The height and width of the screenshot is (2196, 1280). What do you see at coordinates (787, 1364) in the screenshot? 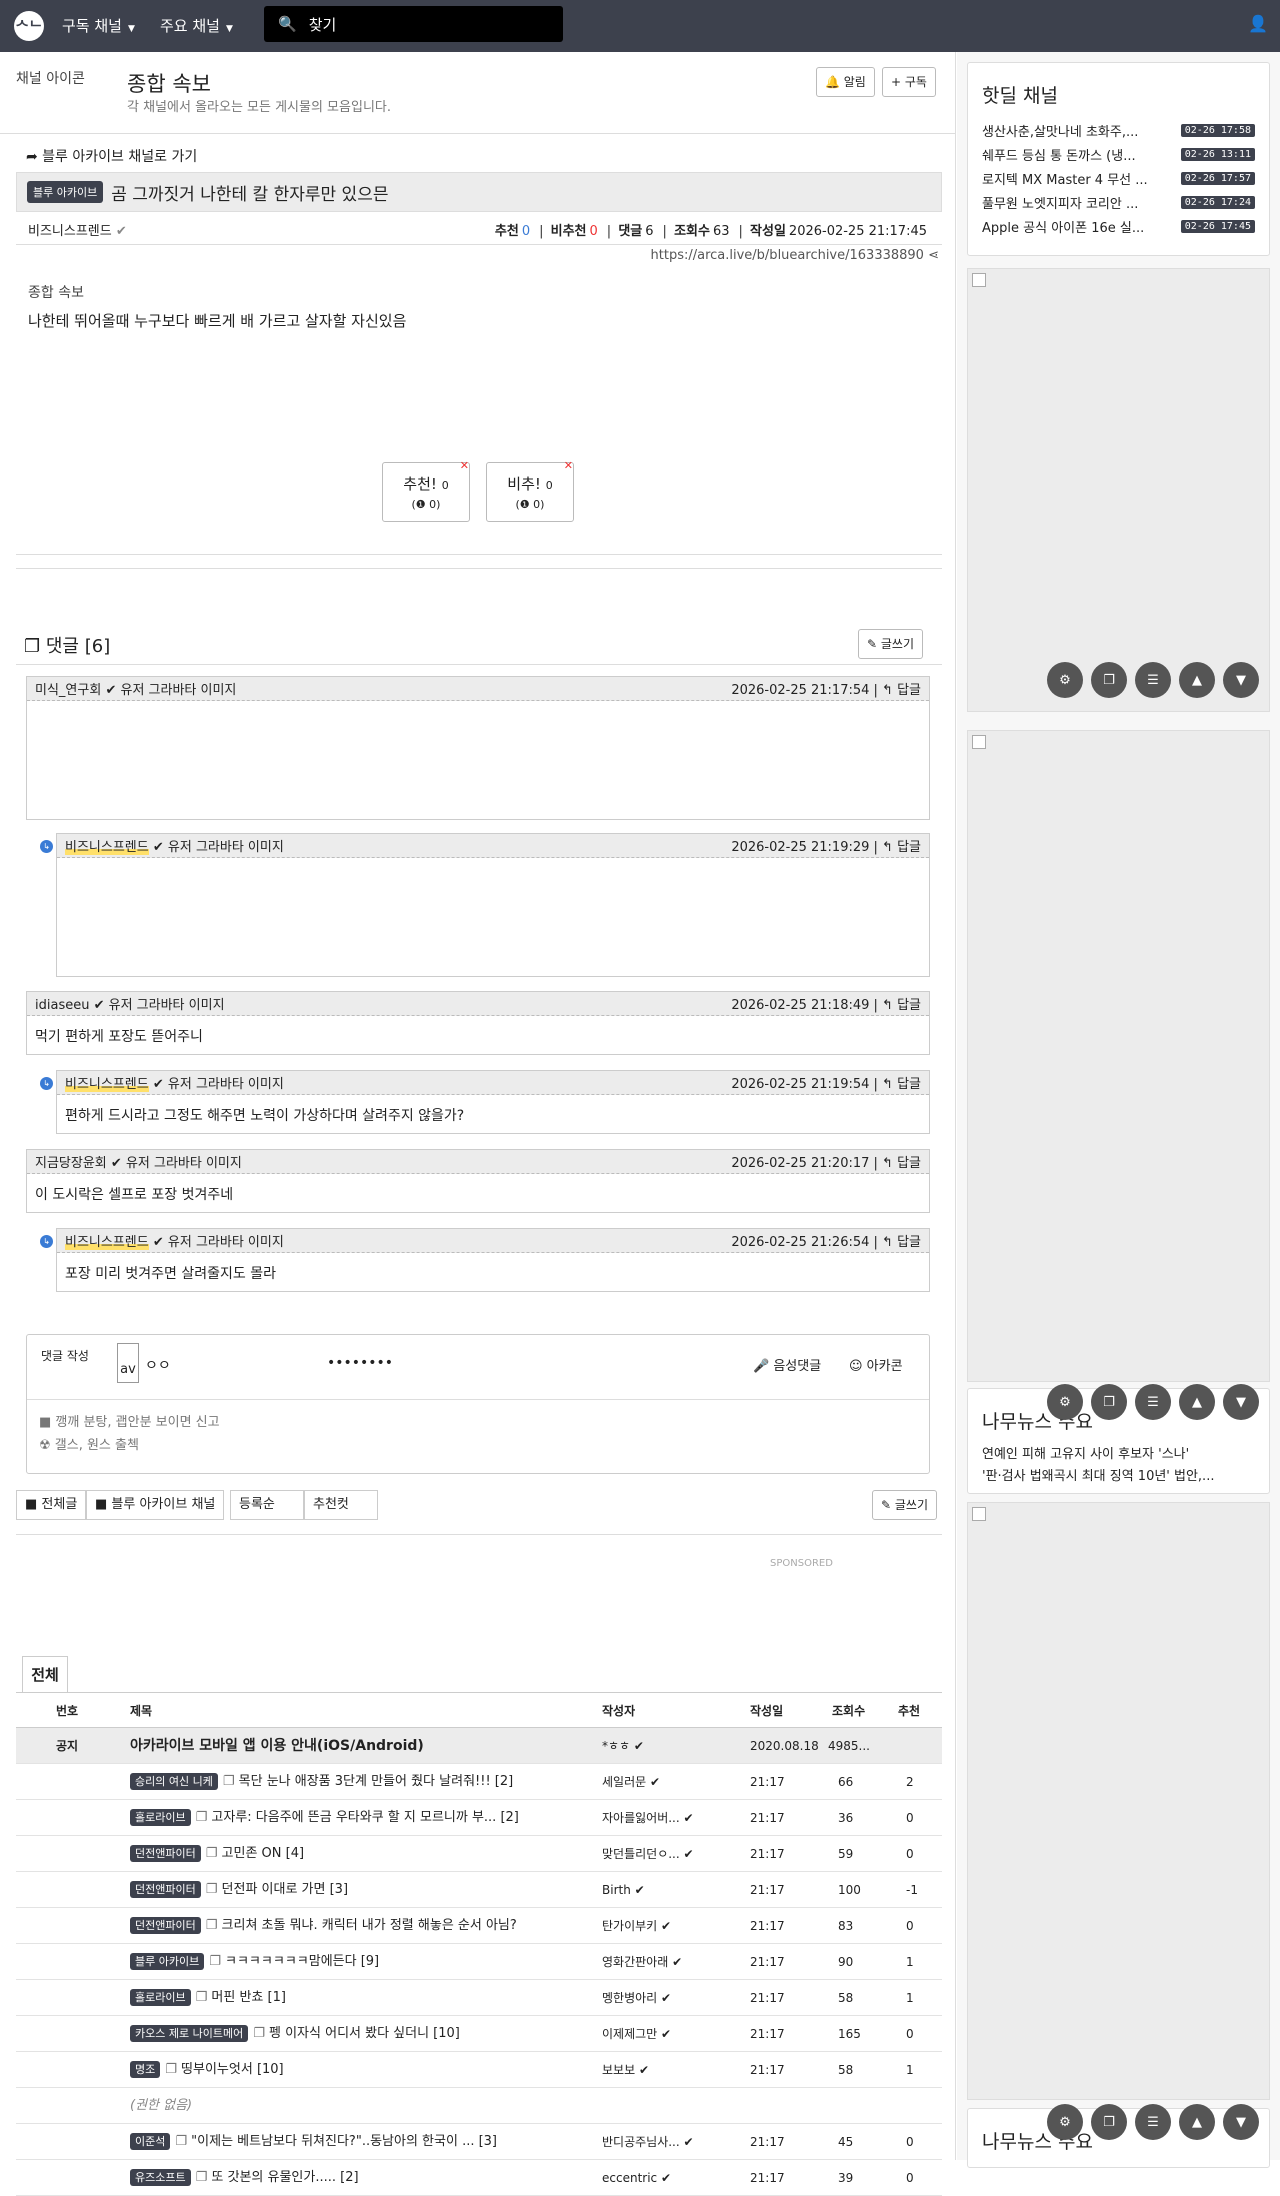
I see `voice-comment-button: 🎤 음성댓글` at bounding box center [787, 1364].